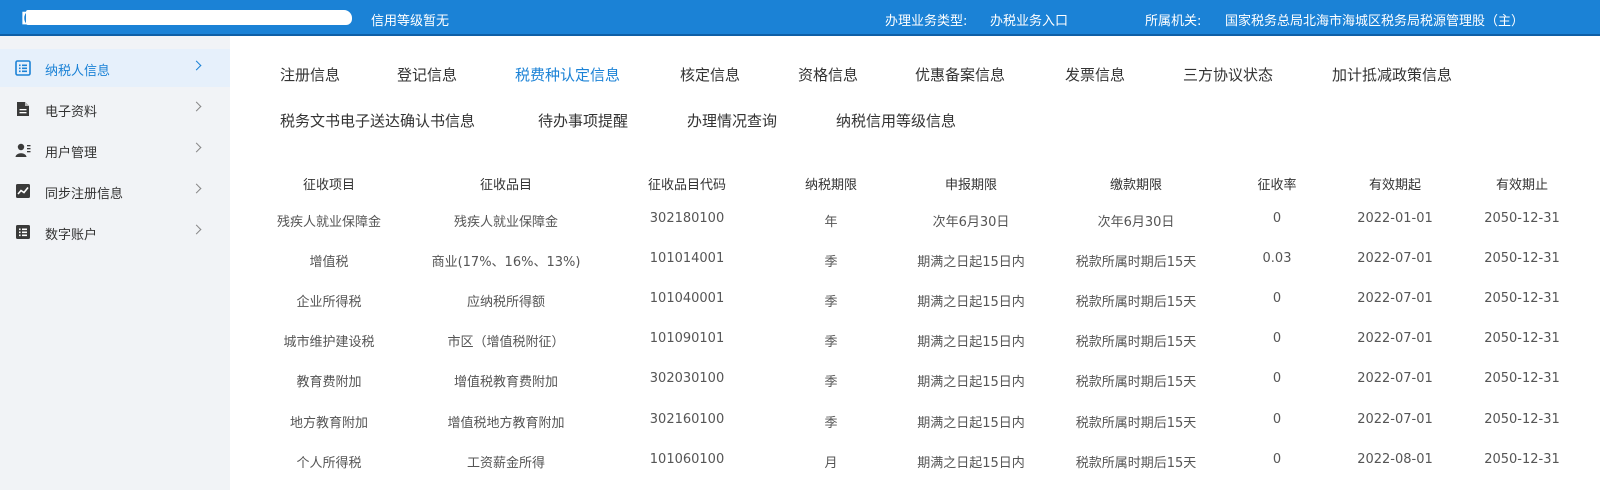  Describe the element at coordinates (427, 74) in the screenshot. I see `tab-record-info: 登记信息` at that location.